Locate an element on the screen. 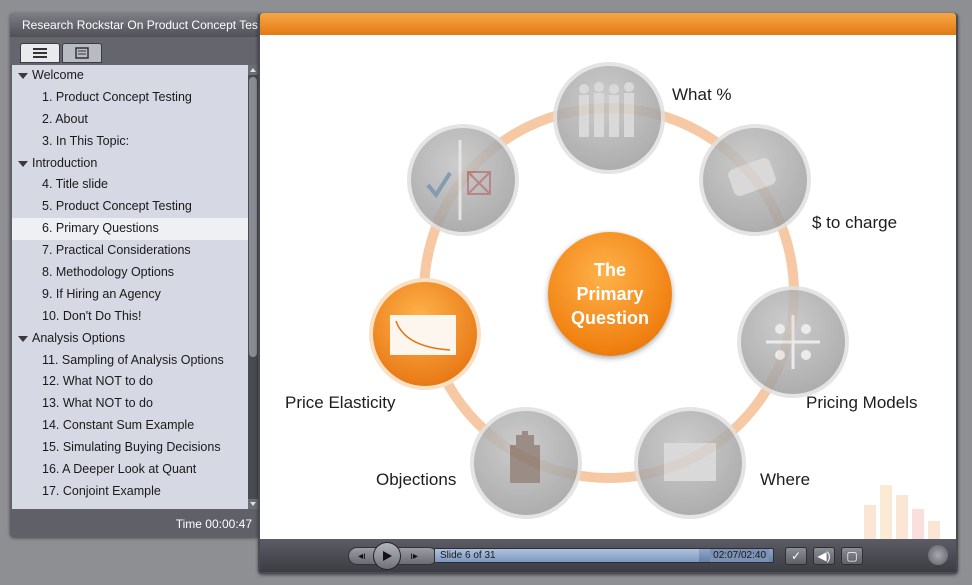 This screenshot has height=585, width=972. scroll-up-icon is located at coordinates (253, 70).